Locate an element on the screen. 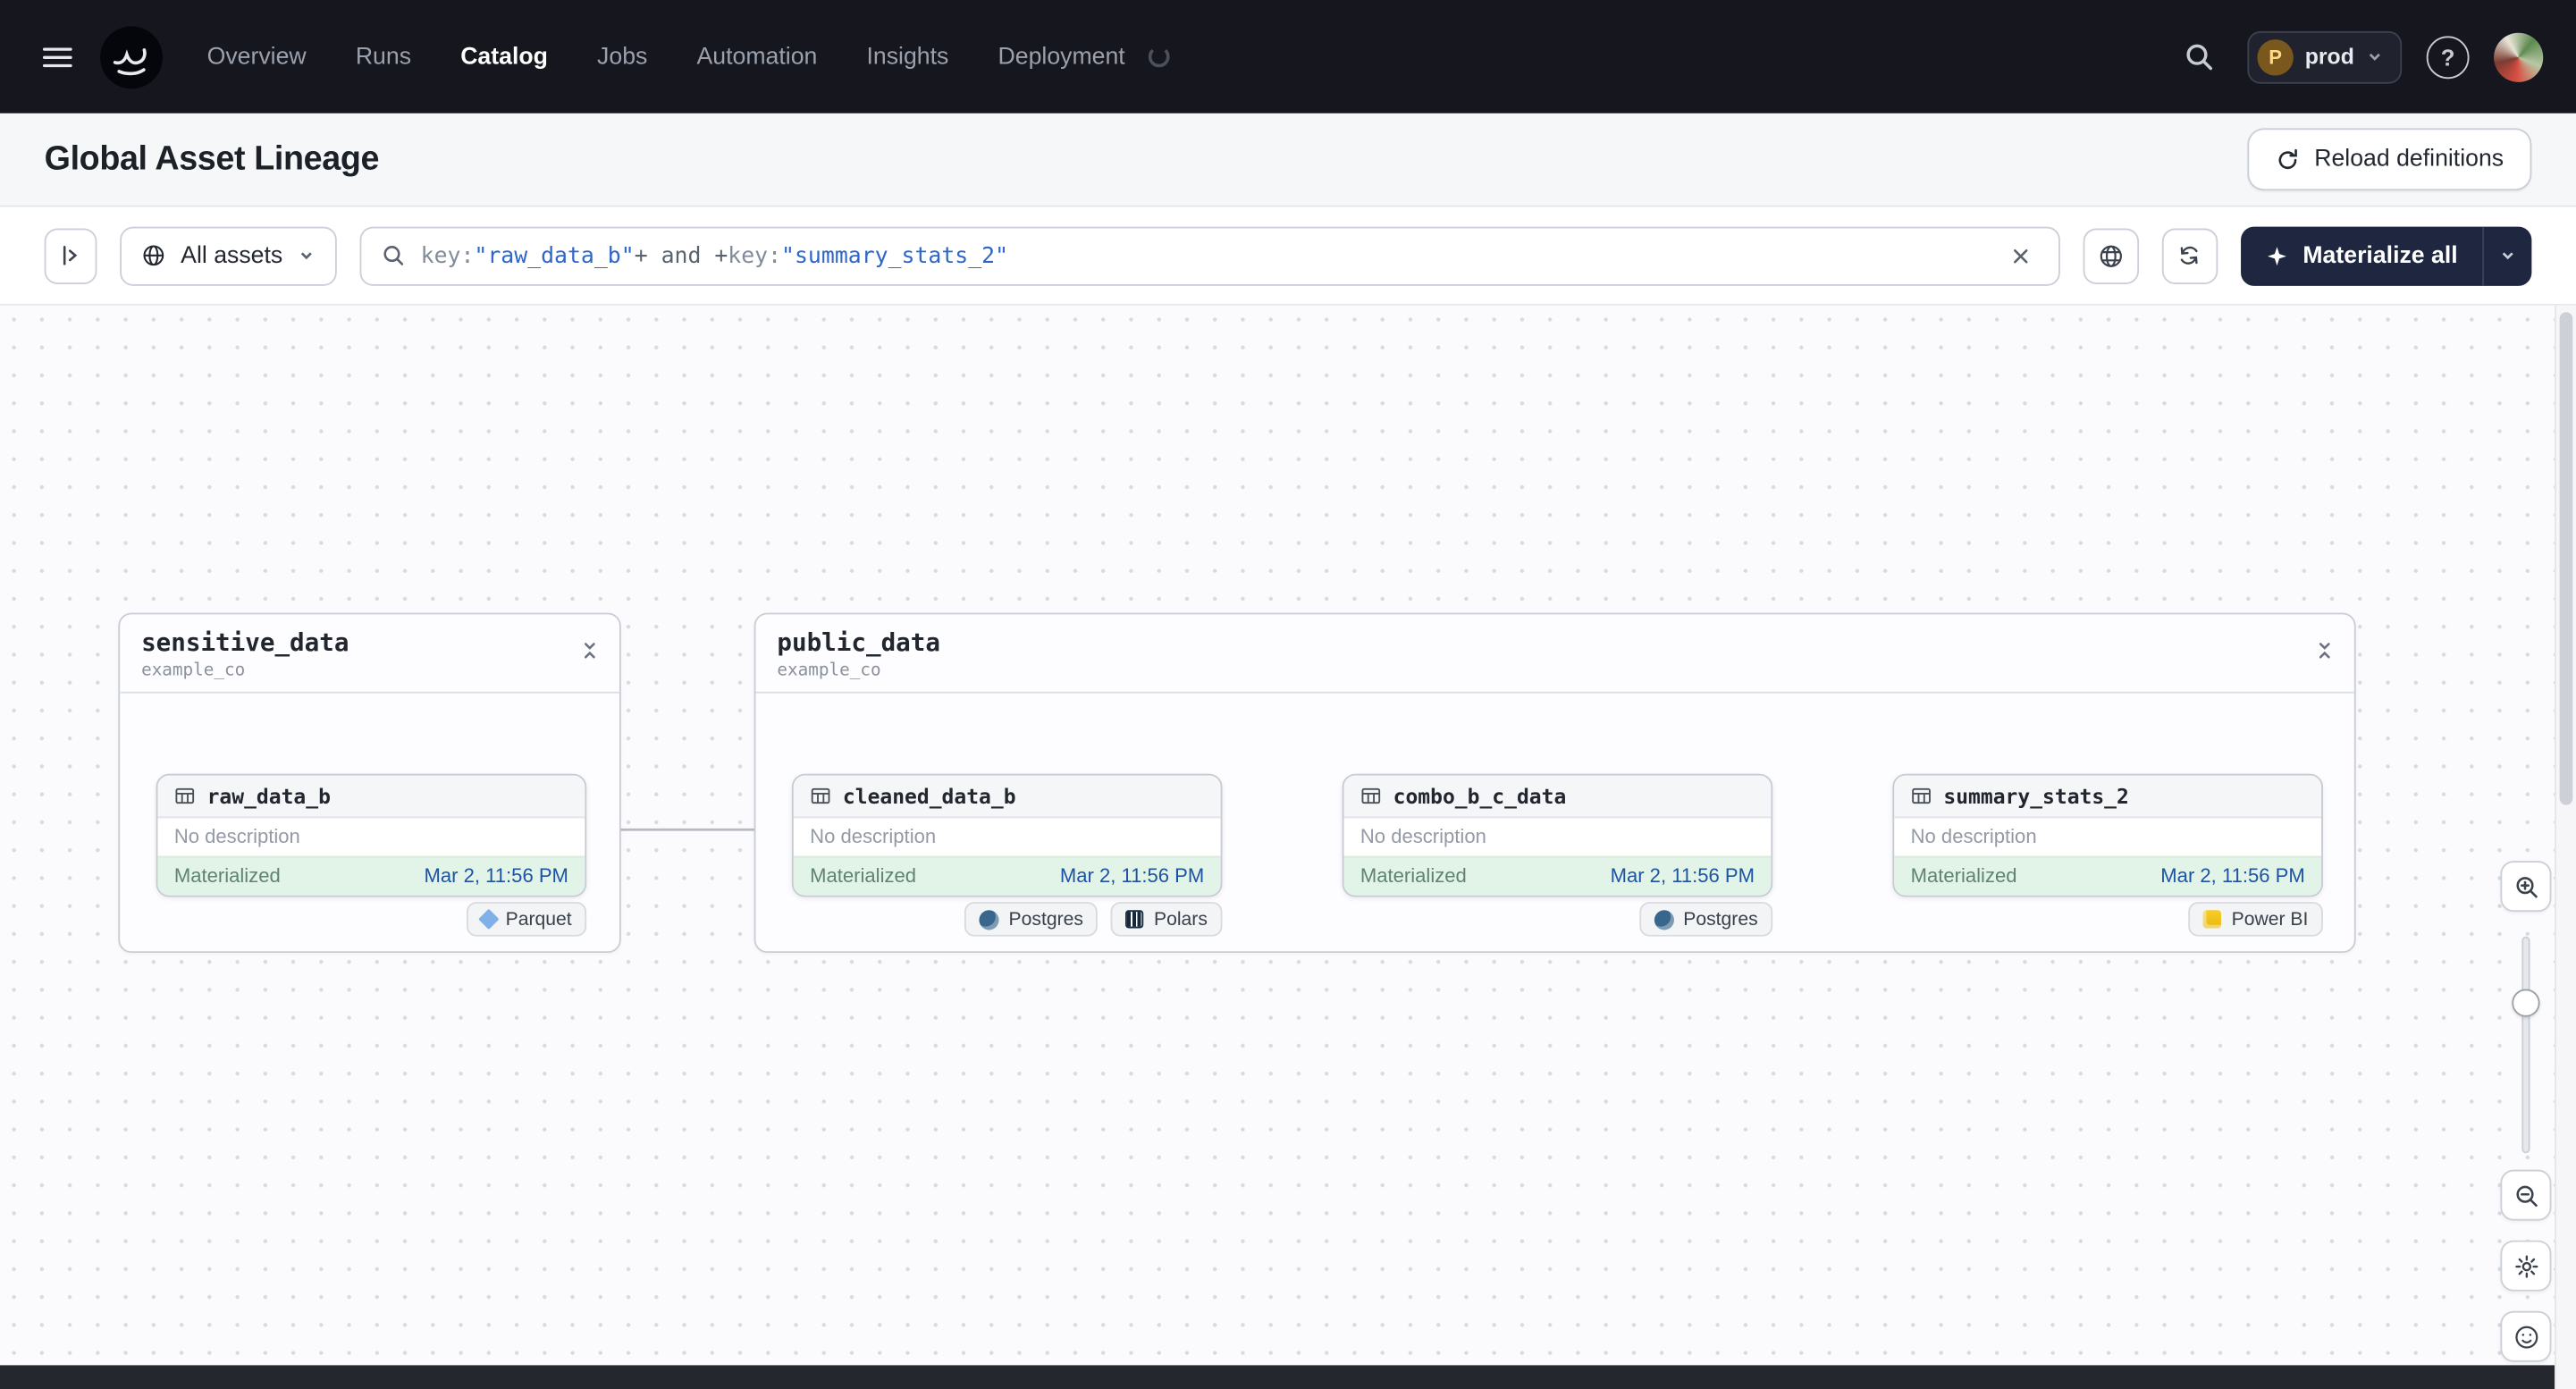 The height and width of the screenshot is (1389, 2576). zoom-slider-knob is located at coordinates (2526, 1003).